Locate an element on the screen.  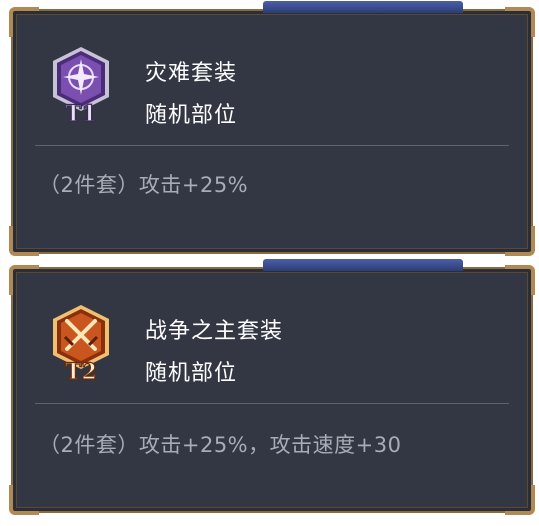
tier-label: T2 is located at coordinates (81, 371).